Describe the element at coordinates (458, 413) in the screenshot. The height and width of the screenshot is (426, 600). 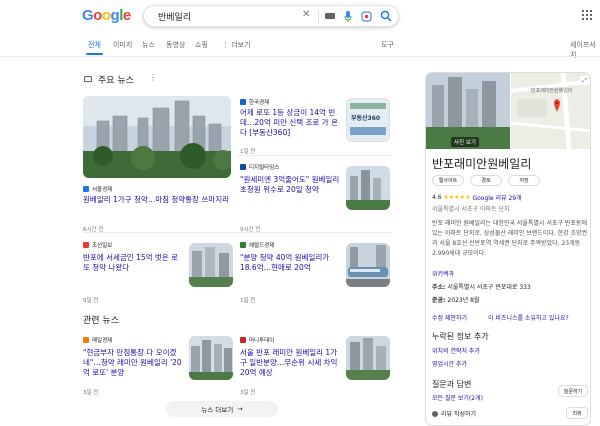
I see `write-review-link: 리뷰 작성하기` at that location.